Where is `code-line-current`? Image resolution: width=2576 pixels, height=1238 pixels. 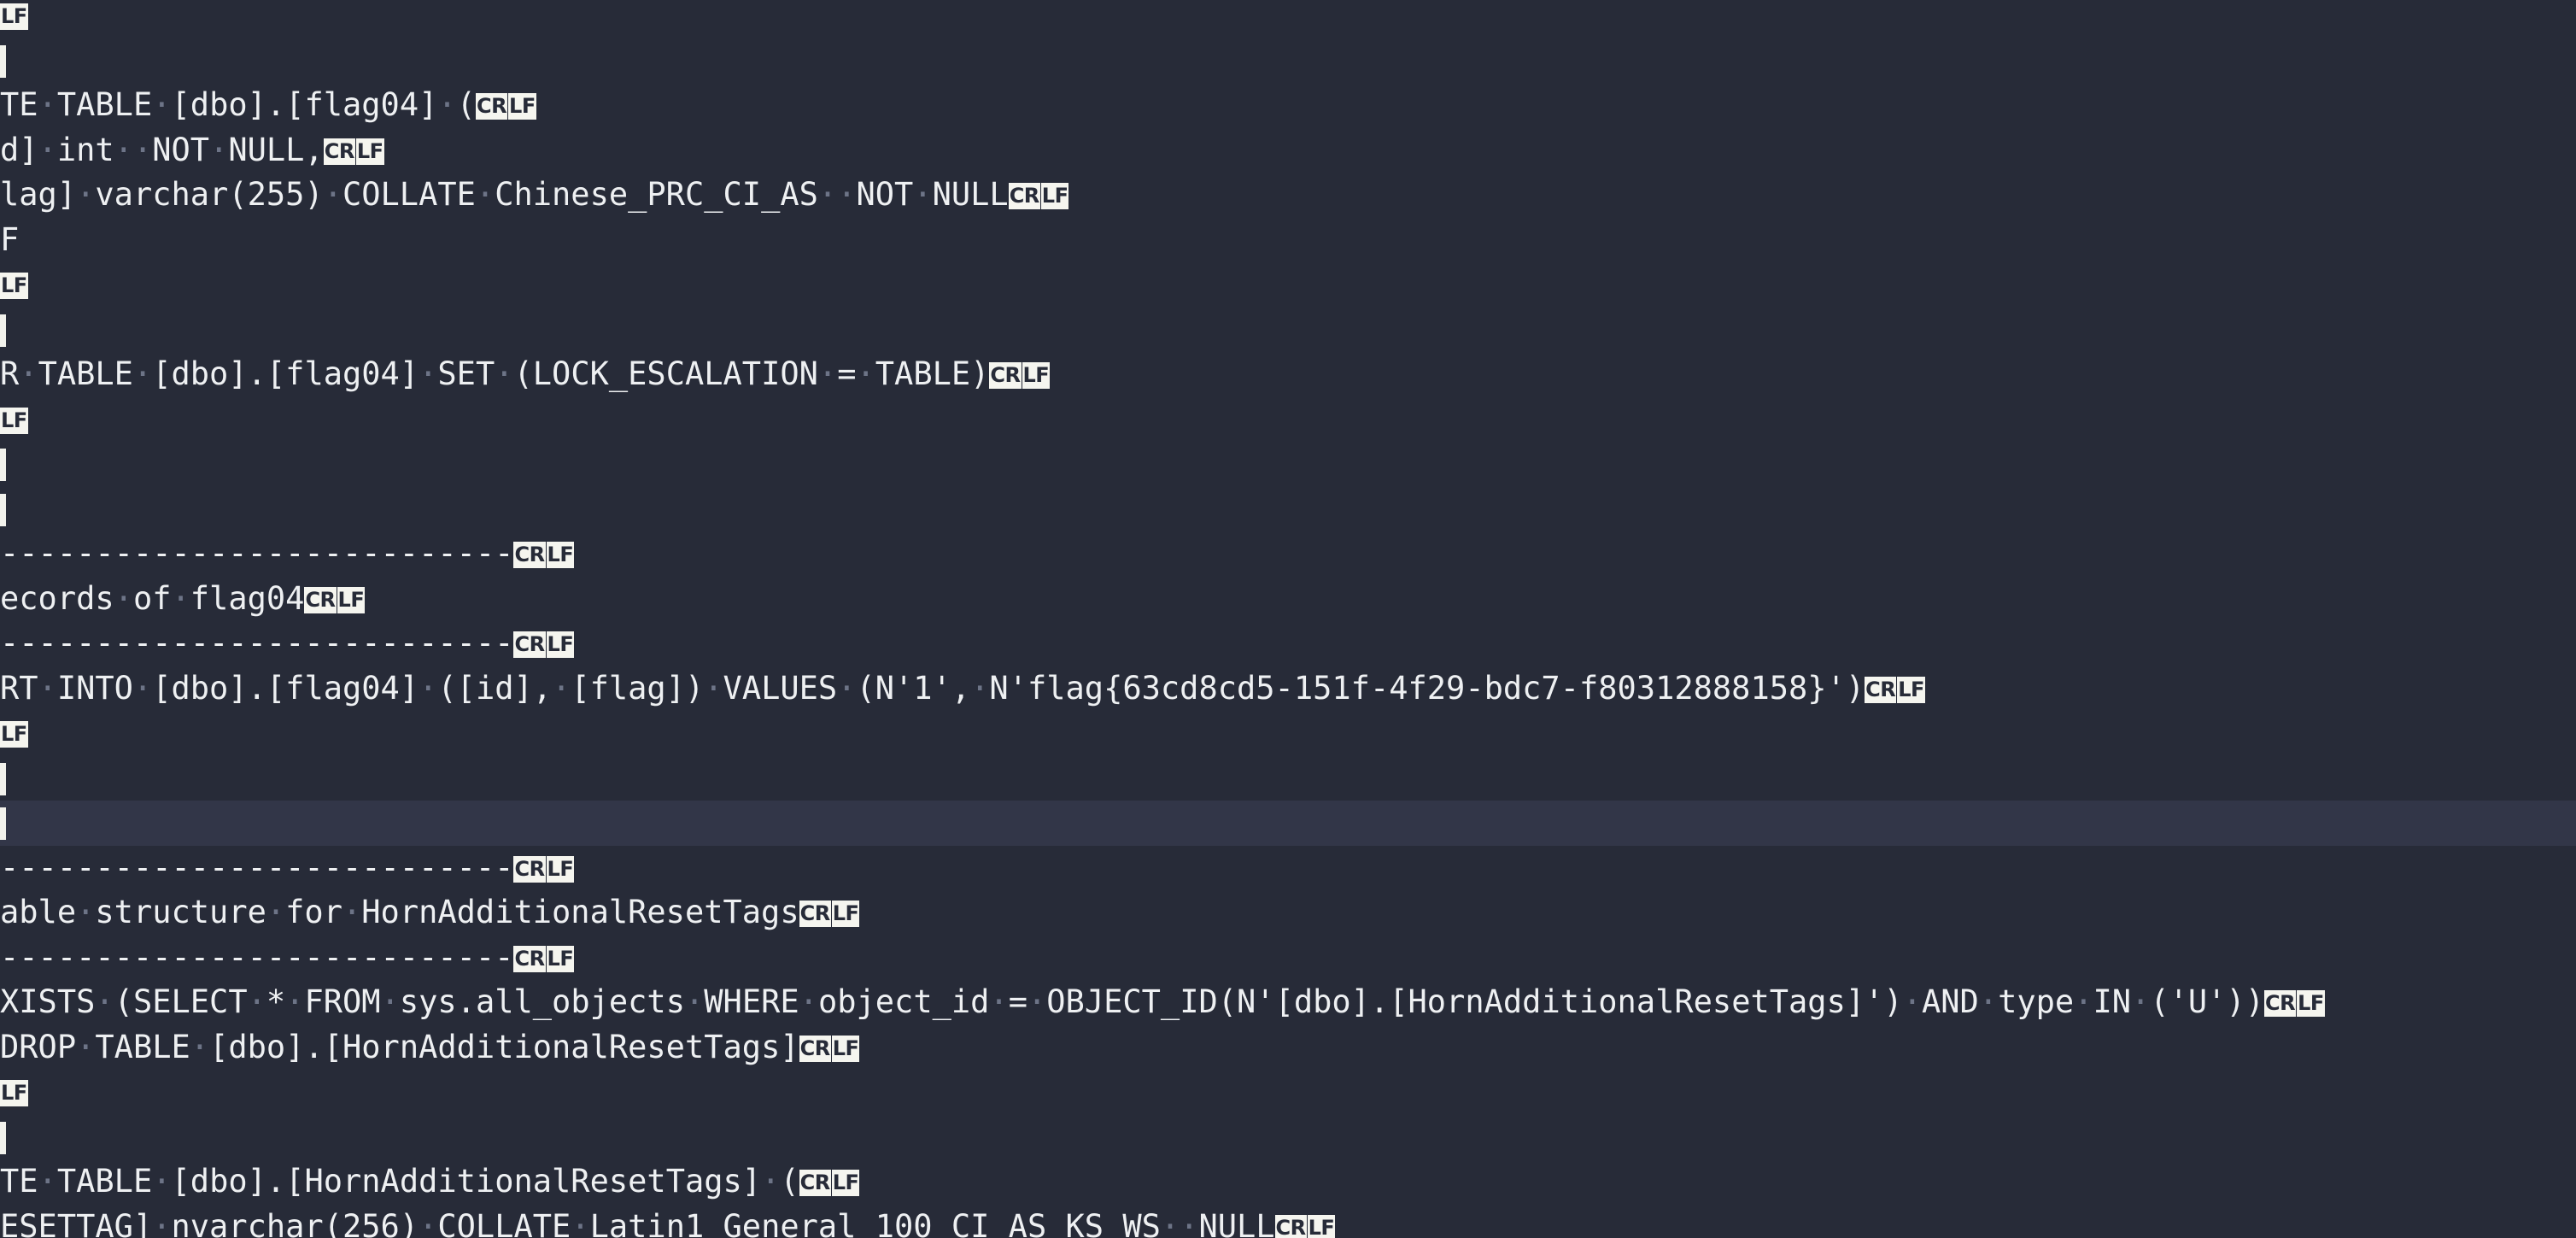 code-line-current is located at coordinates (1288, 823).